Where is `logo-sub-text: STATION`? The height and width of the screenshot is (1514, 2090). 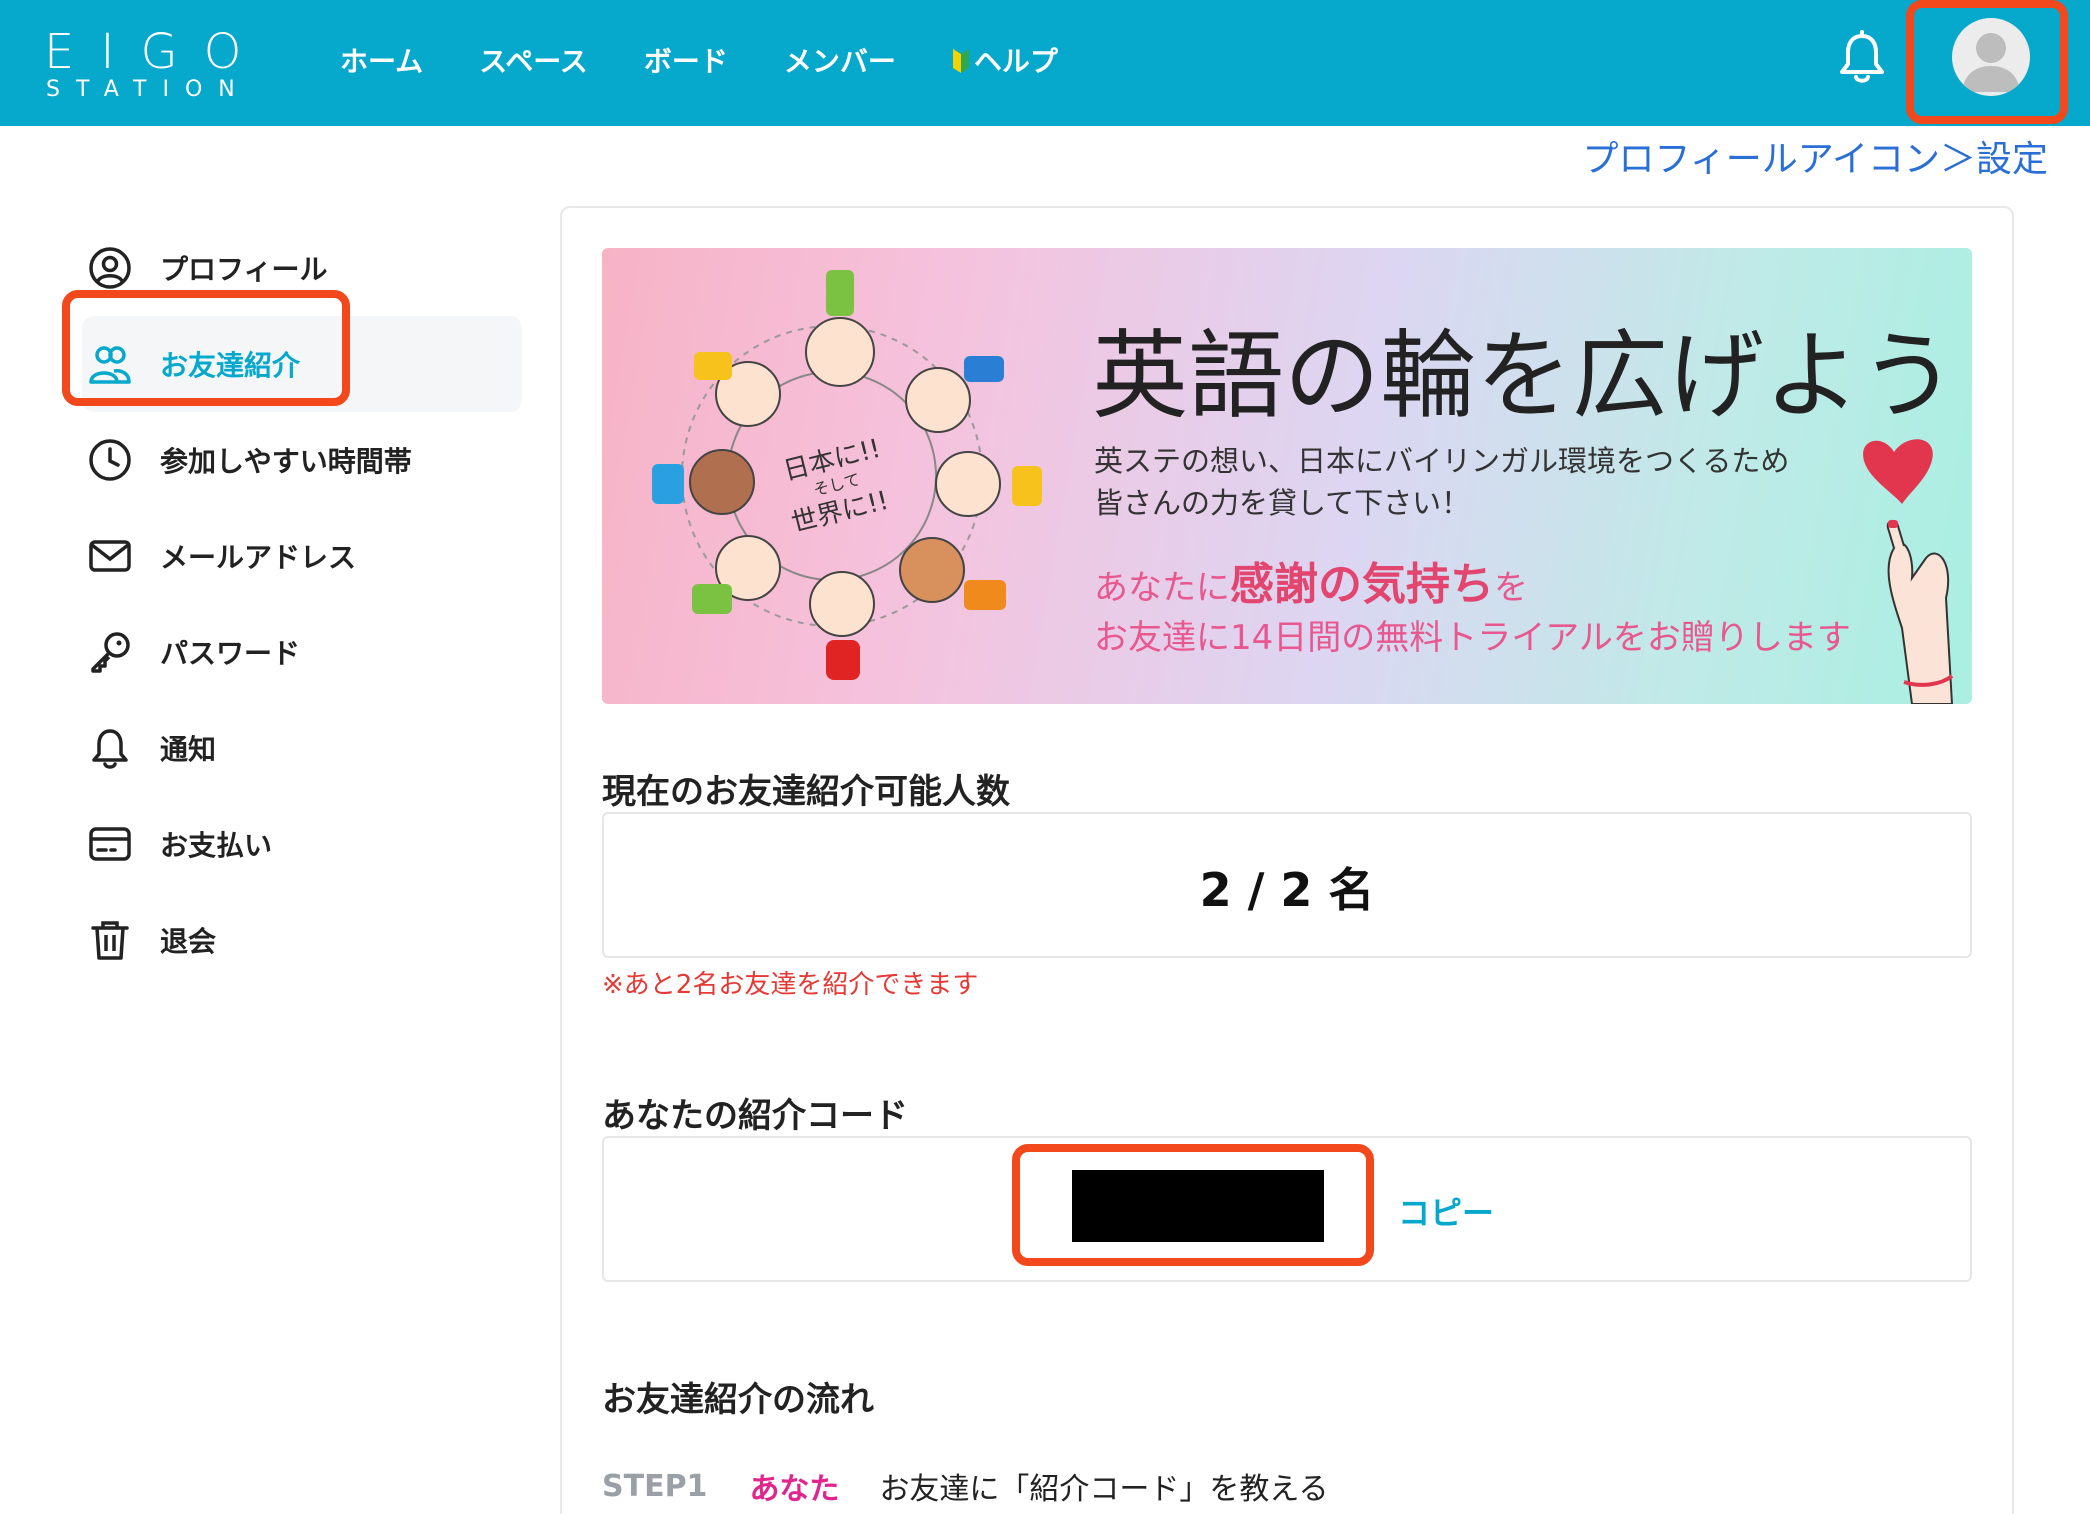
logo-sub-text: STATION is located at coordinates (148, 89).